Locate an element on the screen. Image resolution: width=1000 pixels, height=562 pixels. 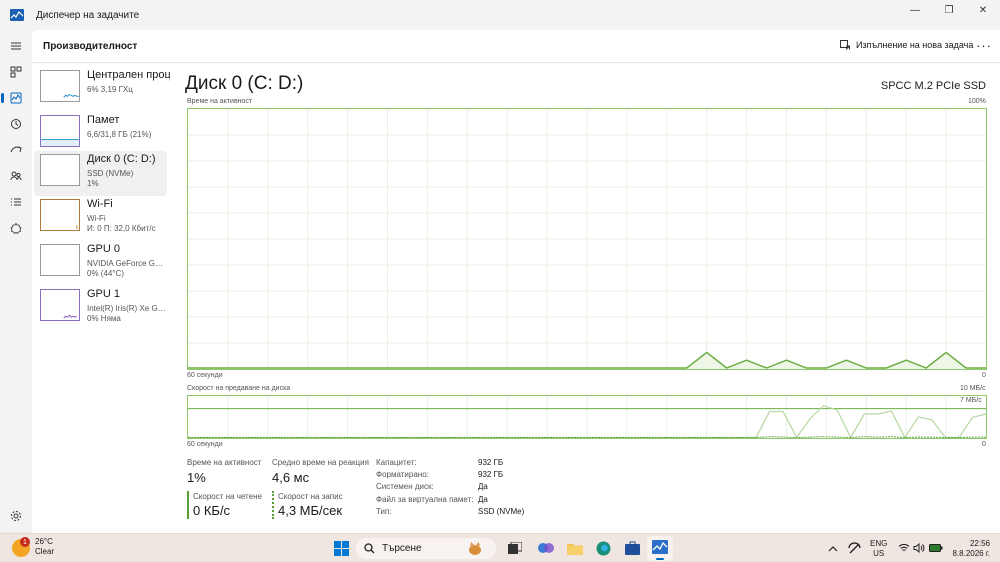
device-gpu-1: GPU 1 Intel(R) Iris(R) Xe Gra... 0% Няма is located at coordinates (100, 308).